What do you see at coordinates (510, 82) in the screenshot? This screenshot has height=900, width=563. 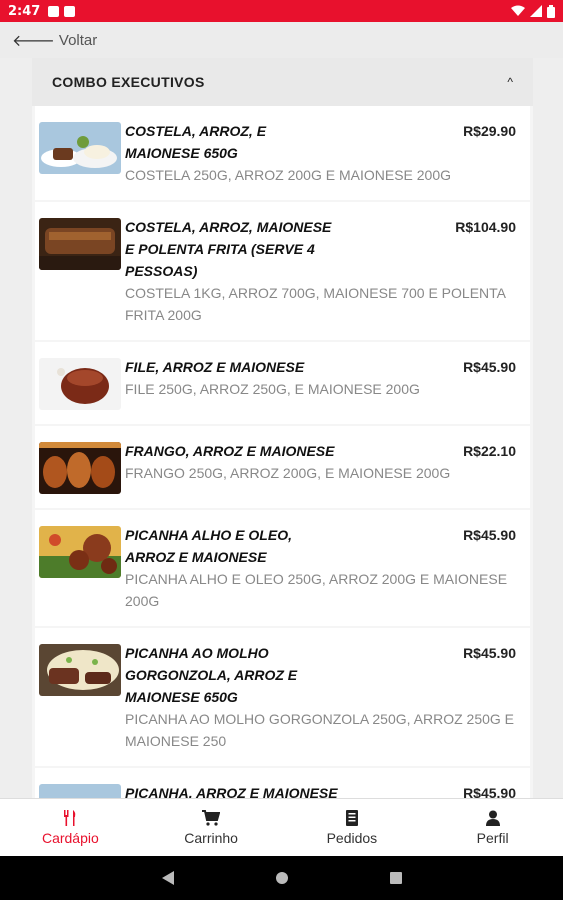 I see `chevron-up-icon: ^` at bounding box center [510, 82].